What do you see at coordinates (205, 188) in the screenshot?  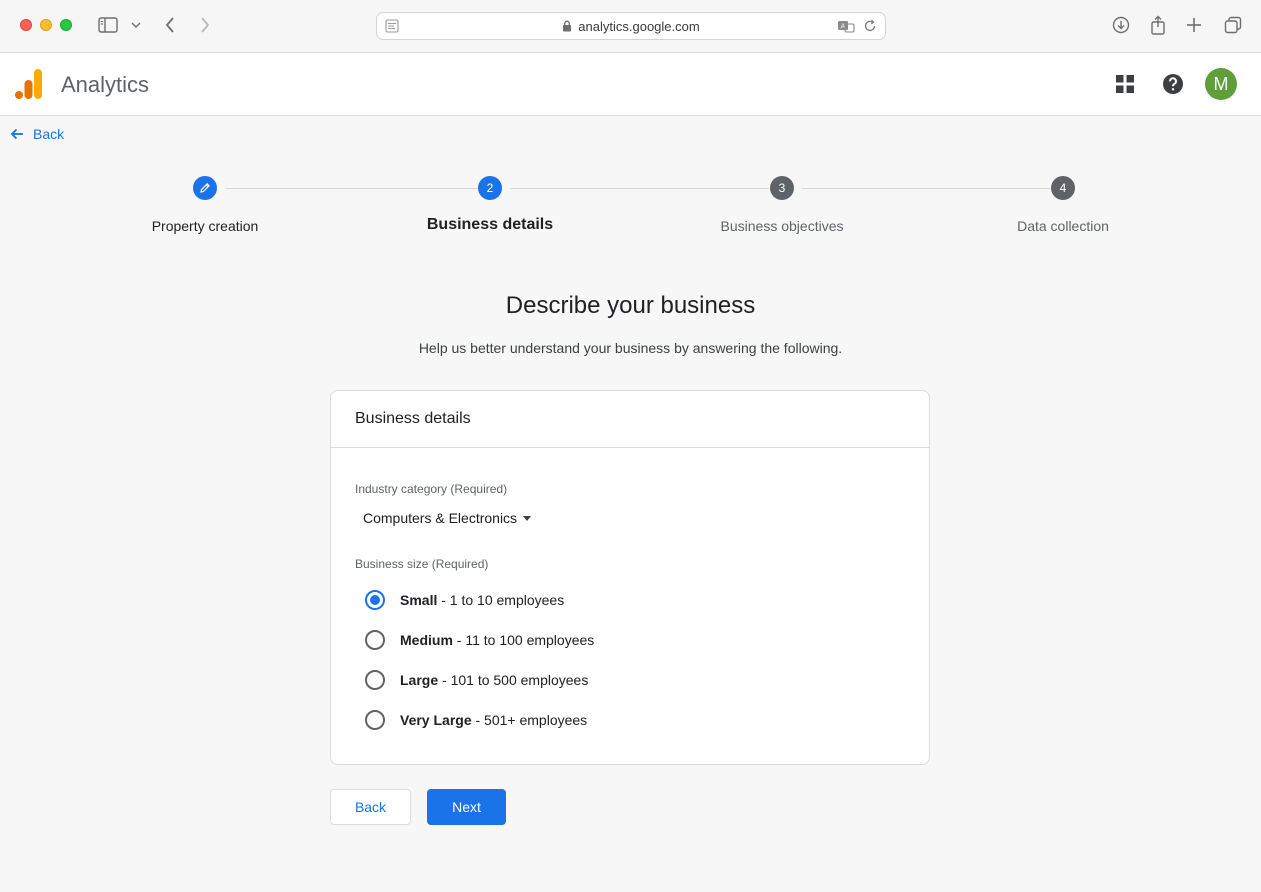 I see `step-1-edit-icon` at bounding box center [205, 188].